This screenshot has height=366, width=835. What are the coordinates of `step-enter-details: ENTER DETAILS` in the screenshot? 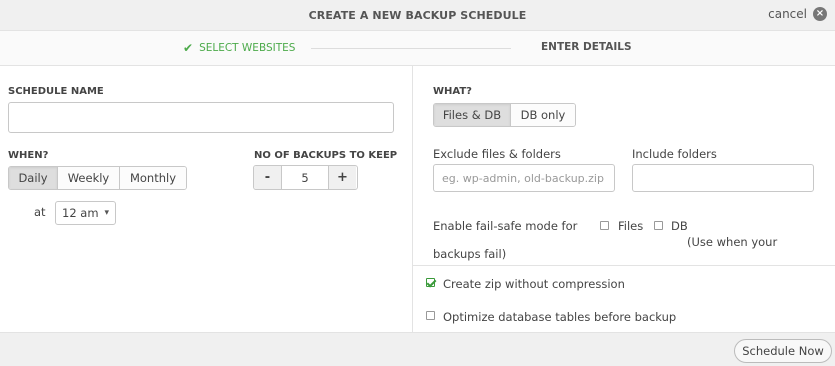 It's located at (586, 47).